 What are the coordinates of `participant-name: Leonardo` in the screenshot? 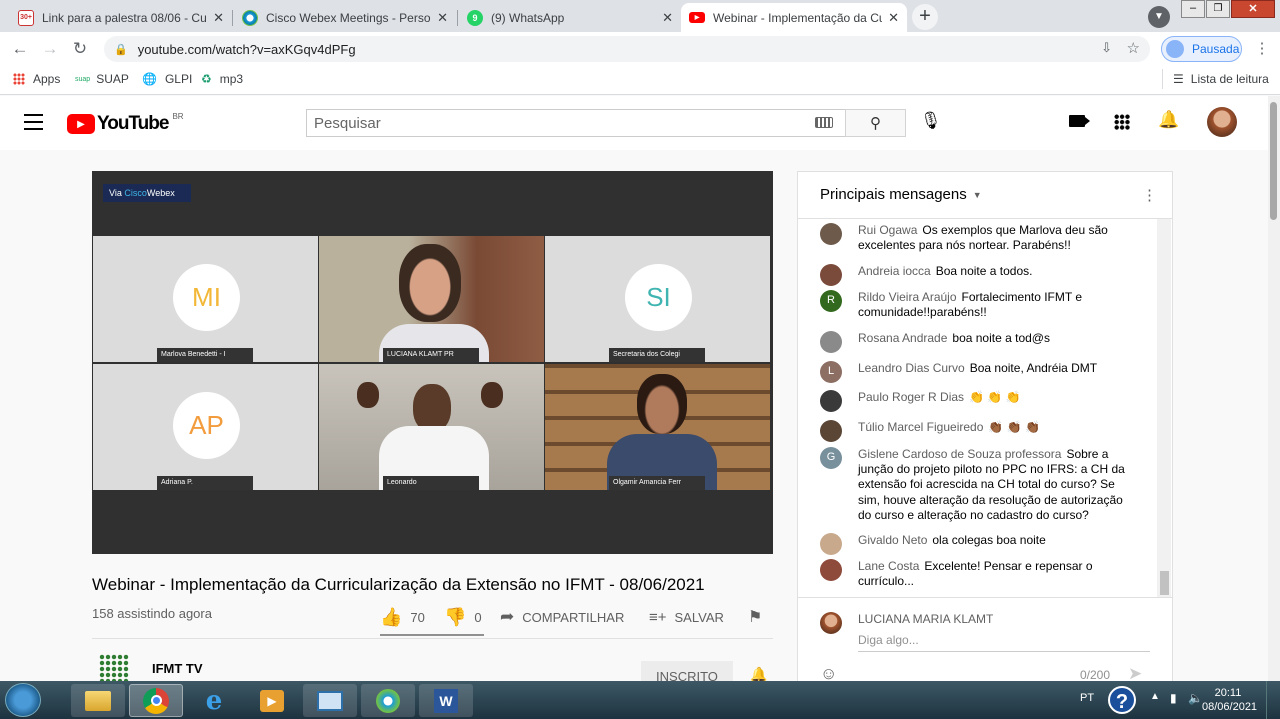 It's located at (431, 483).